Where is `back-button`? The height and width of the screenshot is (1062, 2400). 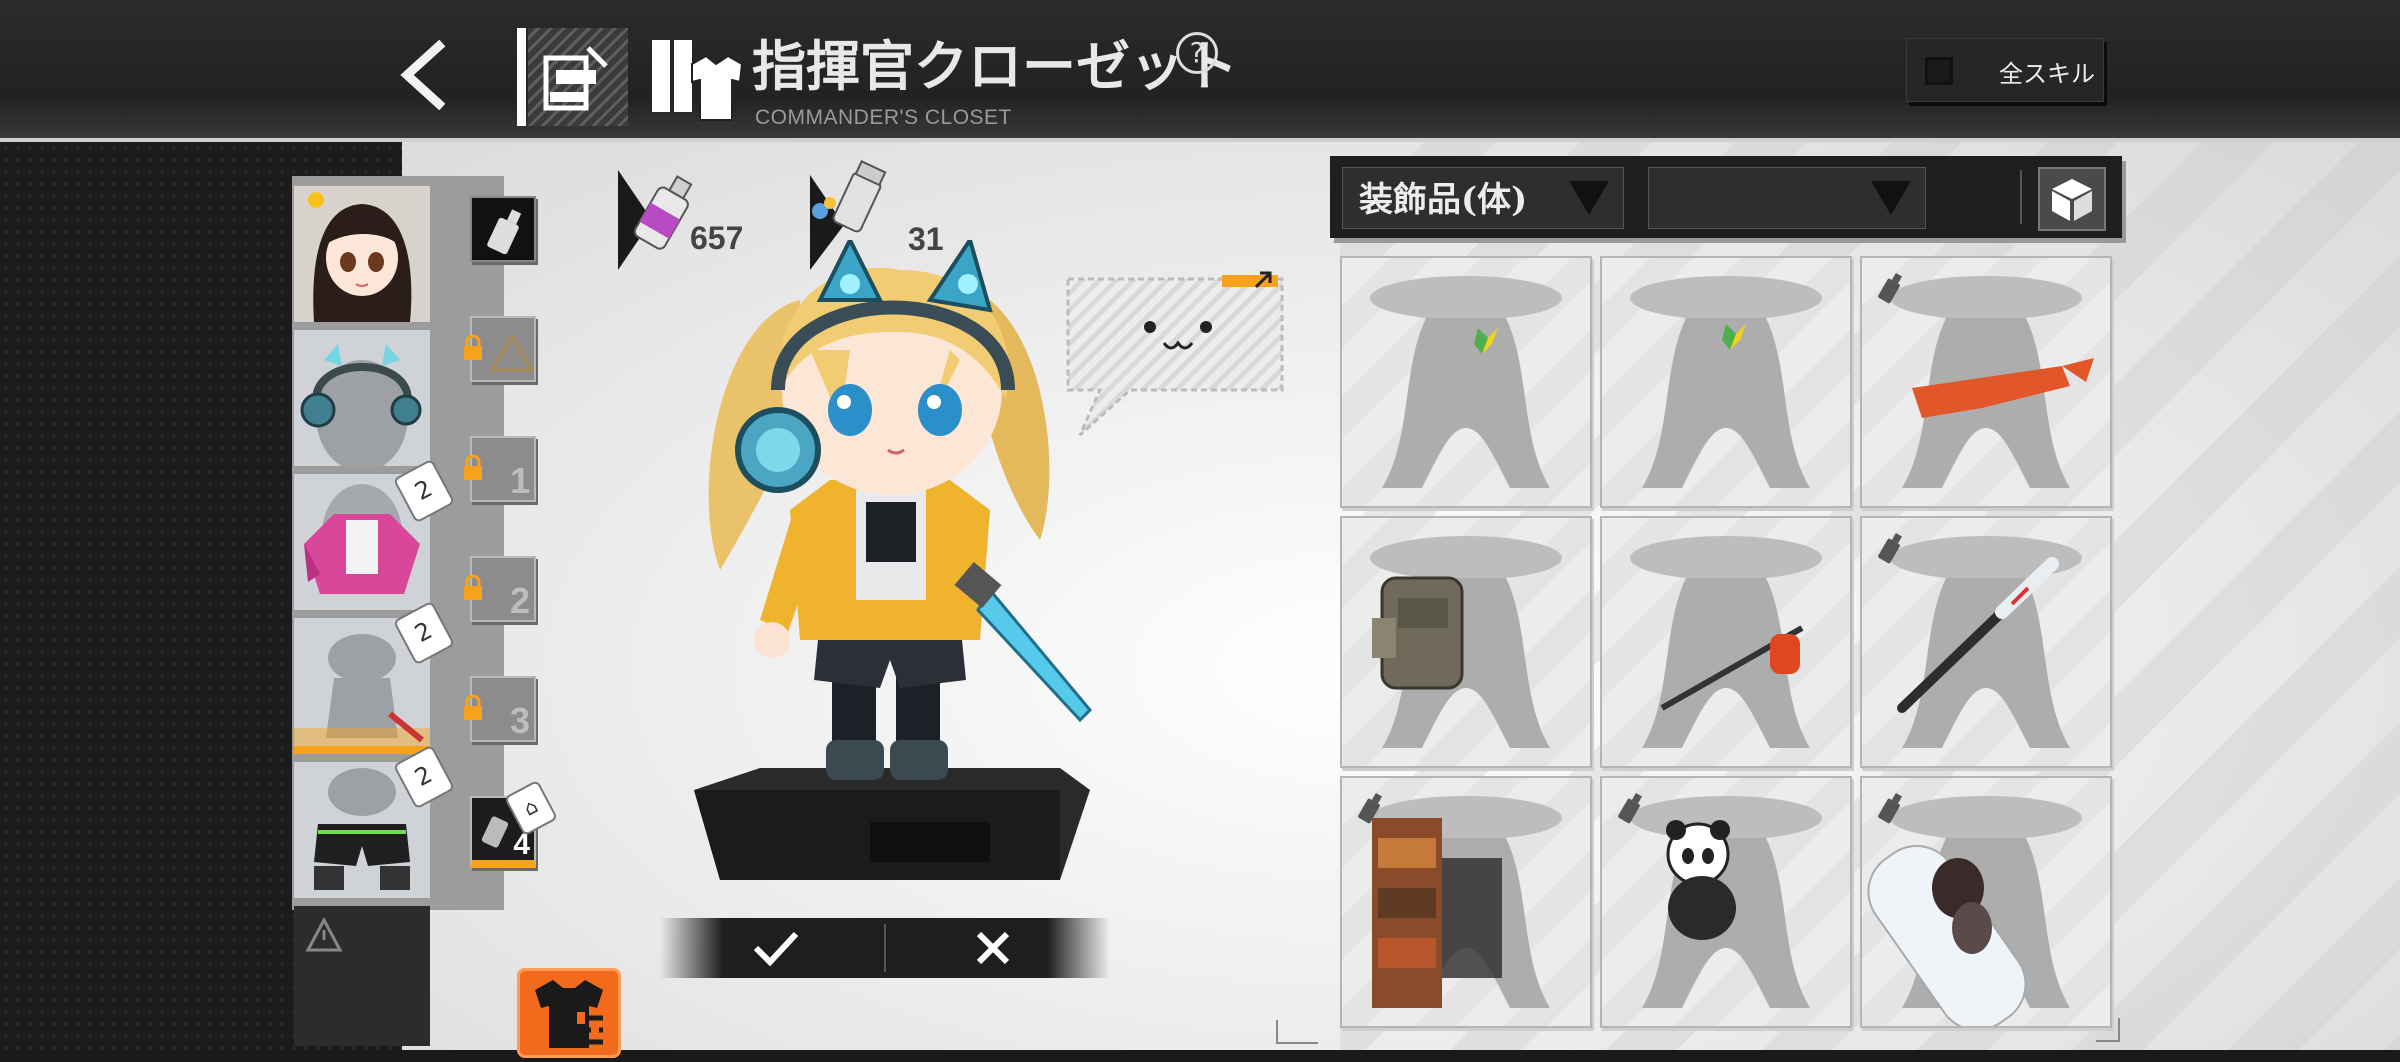 back-button is located at coordinates (425, 75).